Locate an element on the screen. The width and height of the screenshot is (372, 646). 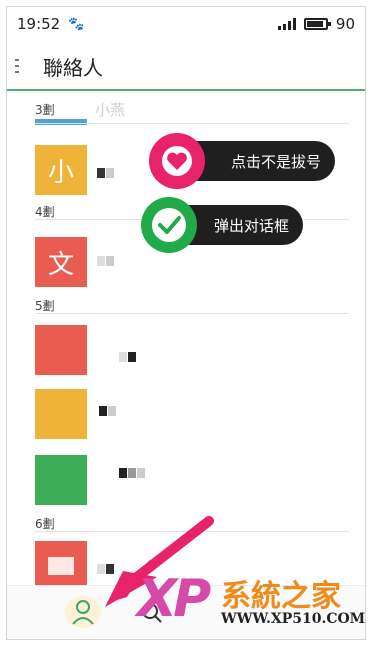
status-time: 19:52 is located at coordinates (39, 24).